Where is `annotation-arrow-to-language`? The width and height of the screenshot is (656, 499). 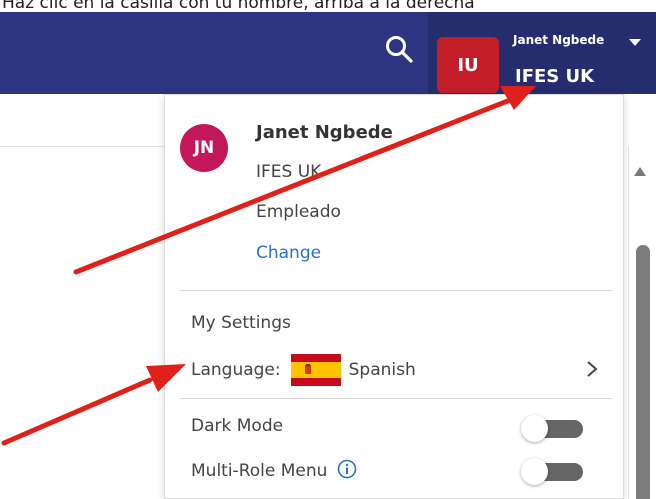 annotation-arrow-to-language is located at coordinates (93, 405).